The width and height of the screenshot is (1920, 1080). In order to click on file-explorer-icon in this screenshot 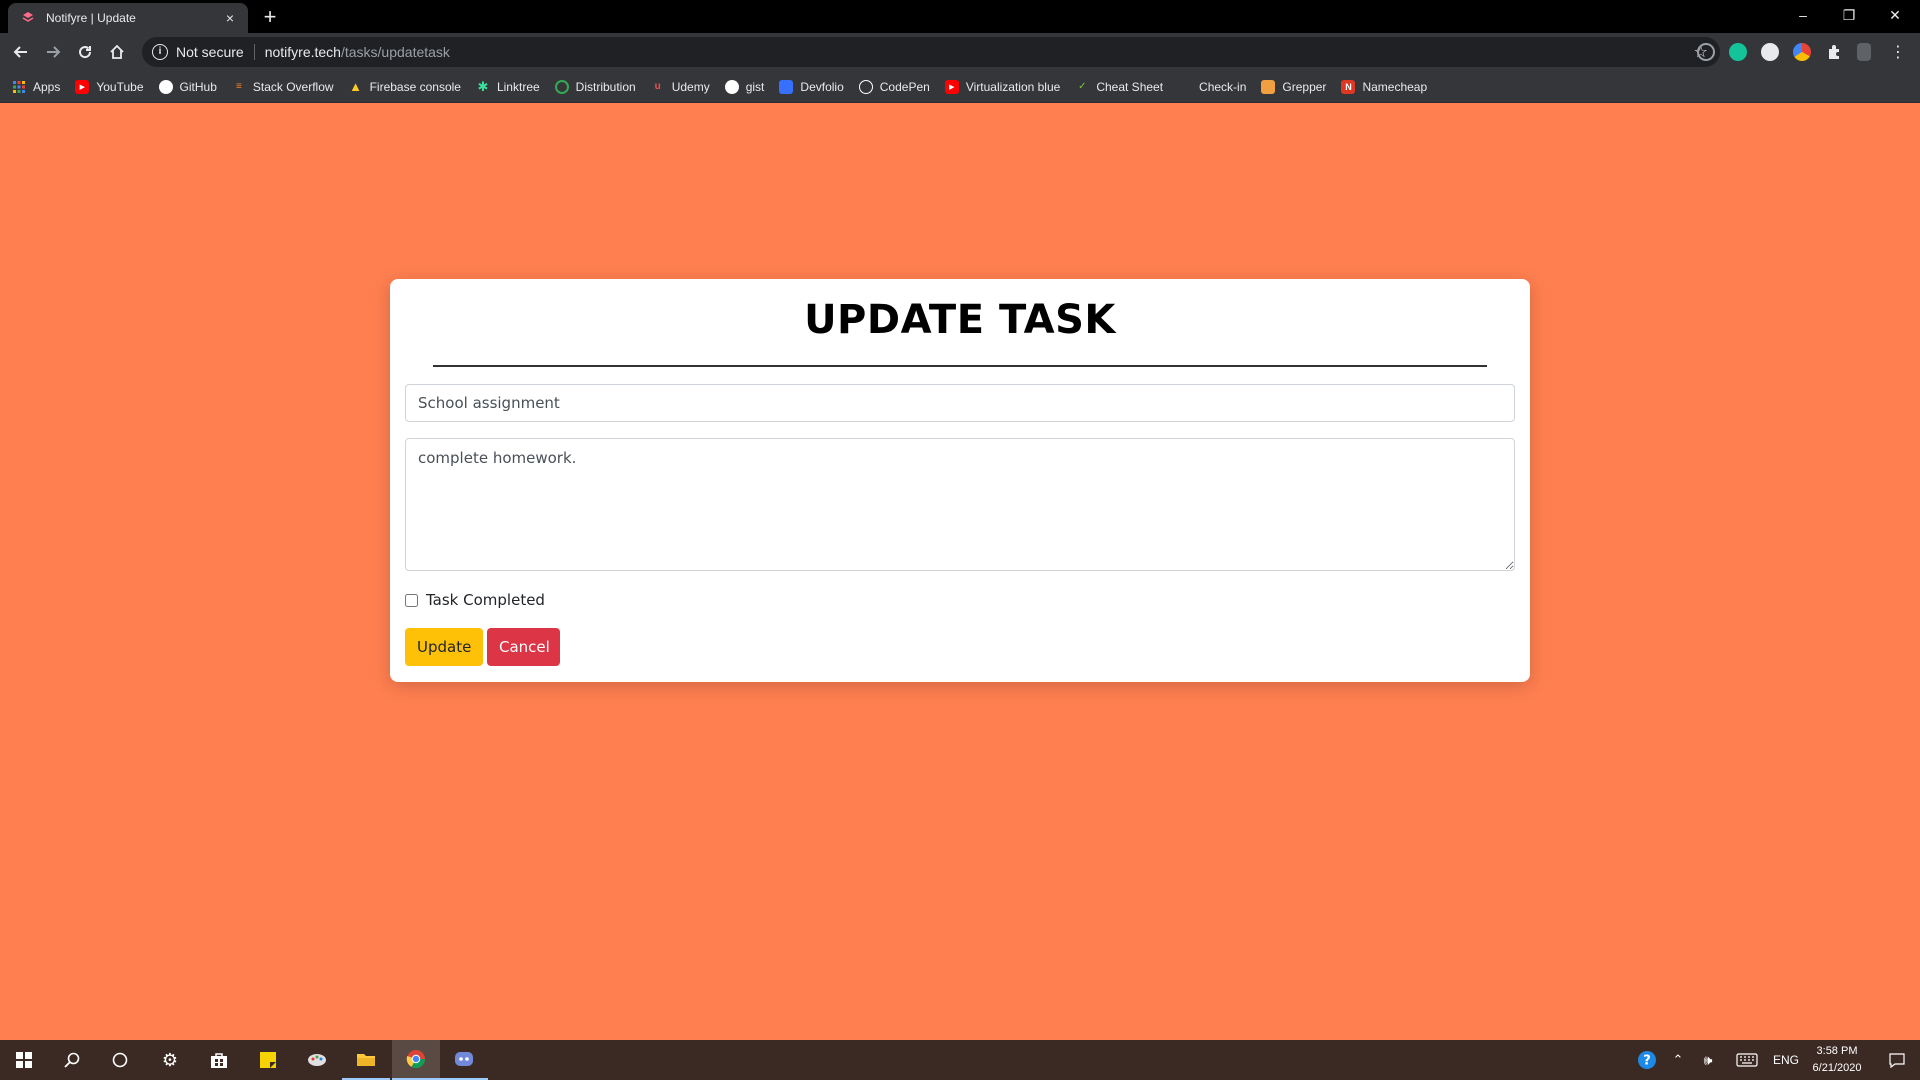, I will do `click(366, 1060)`.